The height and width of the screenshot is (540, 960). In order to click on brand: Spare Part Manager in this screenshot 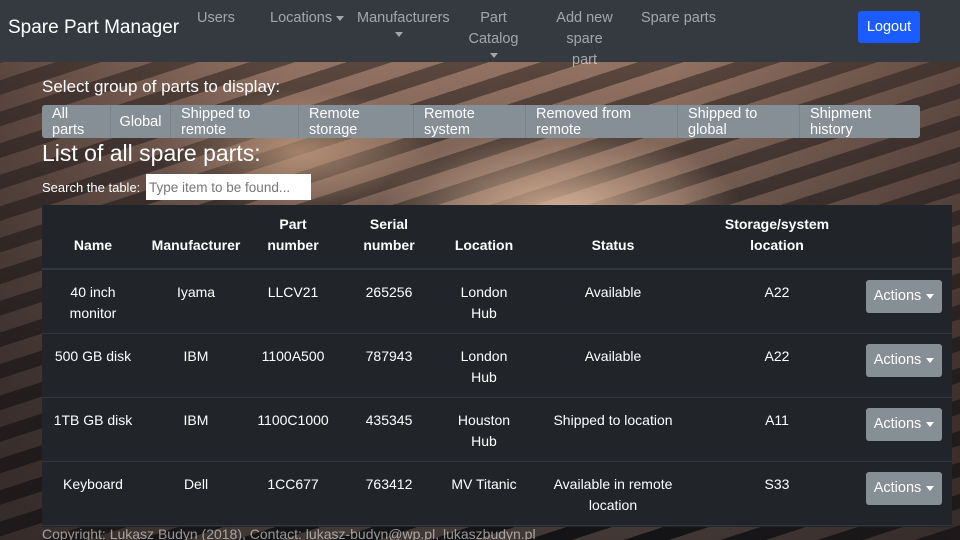, I will do `click(93, 28)`.